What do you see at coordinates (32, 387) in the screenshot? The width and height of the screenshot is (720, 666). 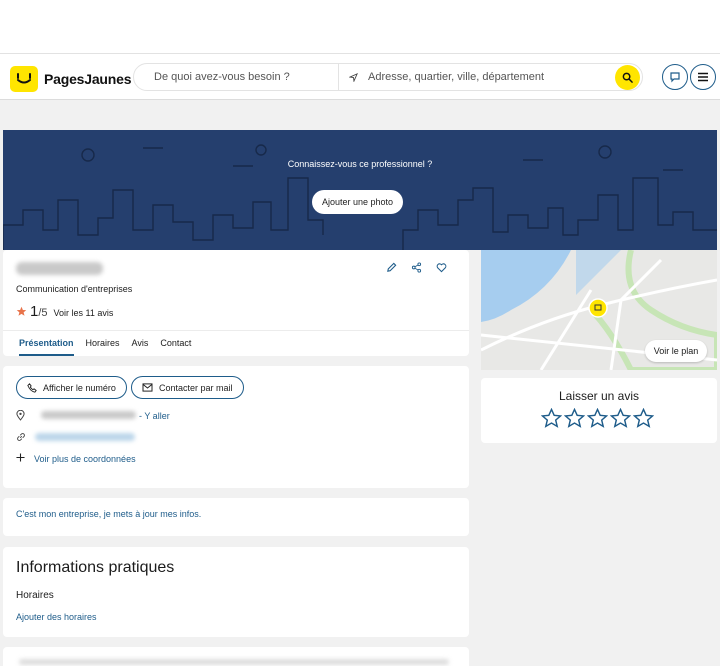 I see `phone-icon` at bounding box center [32, 387].